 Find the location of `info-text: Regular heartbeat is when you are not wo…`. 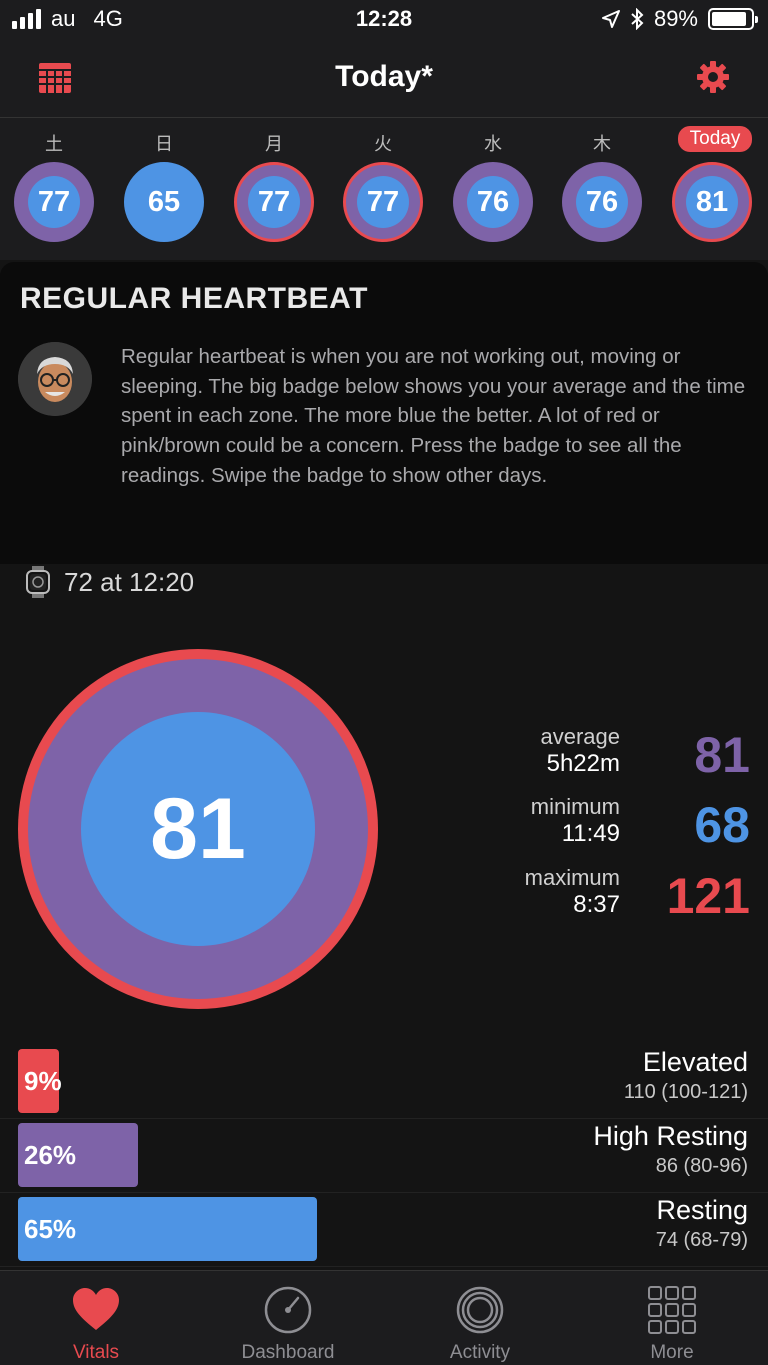

info-text: Regular heartbeat is when you are not wo… is located at coordinates (433, 416).